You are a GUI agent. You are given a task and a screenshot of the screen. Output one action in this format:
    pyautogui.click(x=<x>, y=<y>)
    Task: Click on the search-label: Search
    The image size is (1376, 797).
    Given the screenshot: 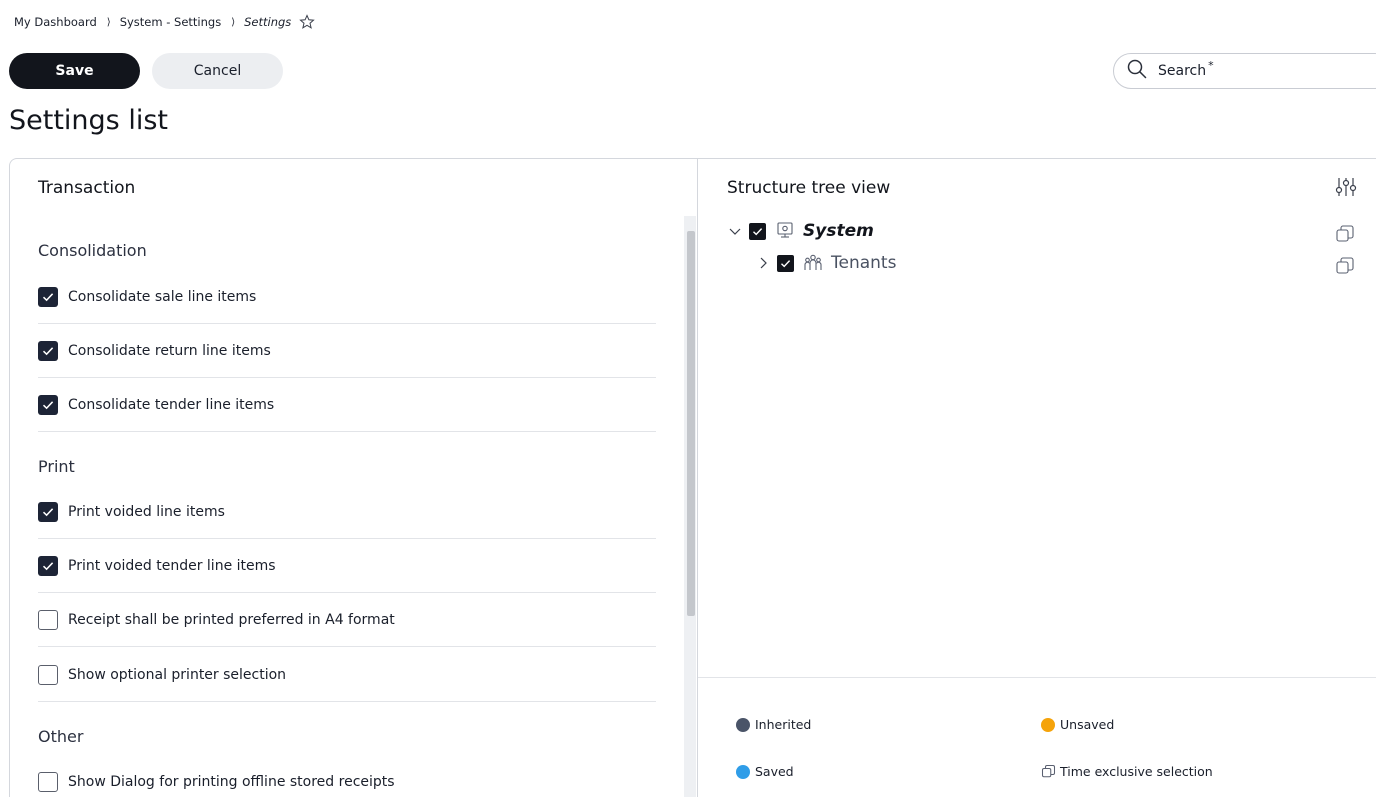 What is the action you would take?
    pyautogui.click(x=1182, y=71)
    